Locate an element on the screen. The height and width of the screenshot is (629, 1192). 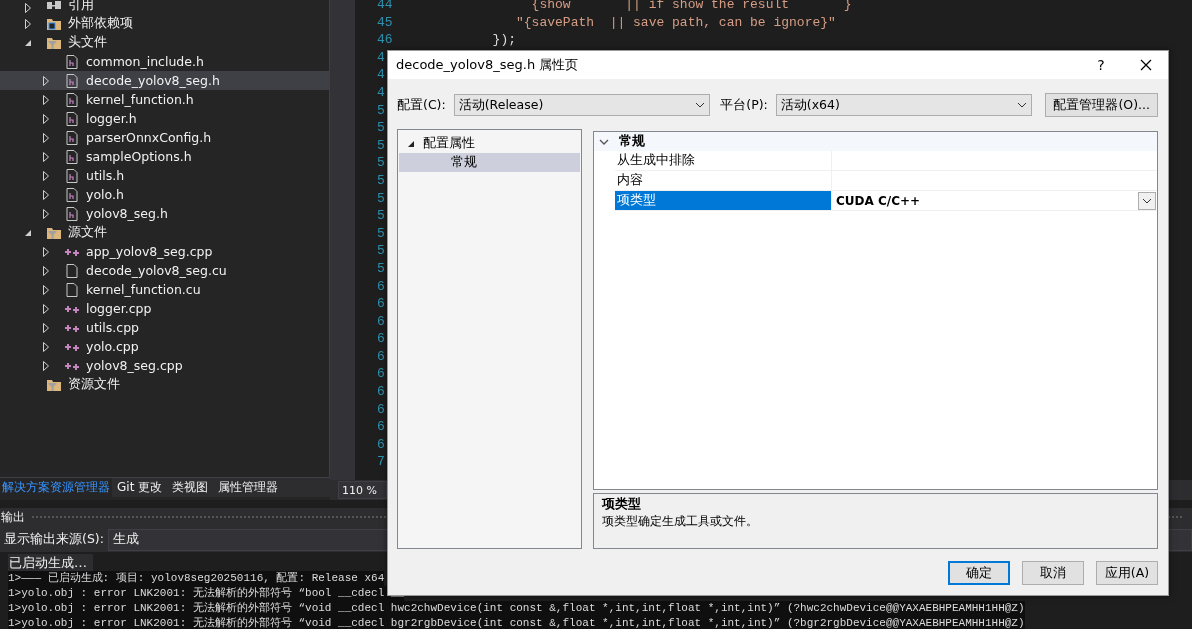
tree-item: logger.cpp is located at coordinates (164, 308).